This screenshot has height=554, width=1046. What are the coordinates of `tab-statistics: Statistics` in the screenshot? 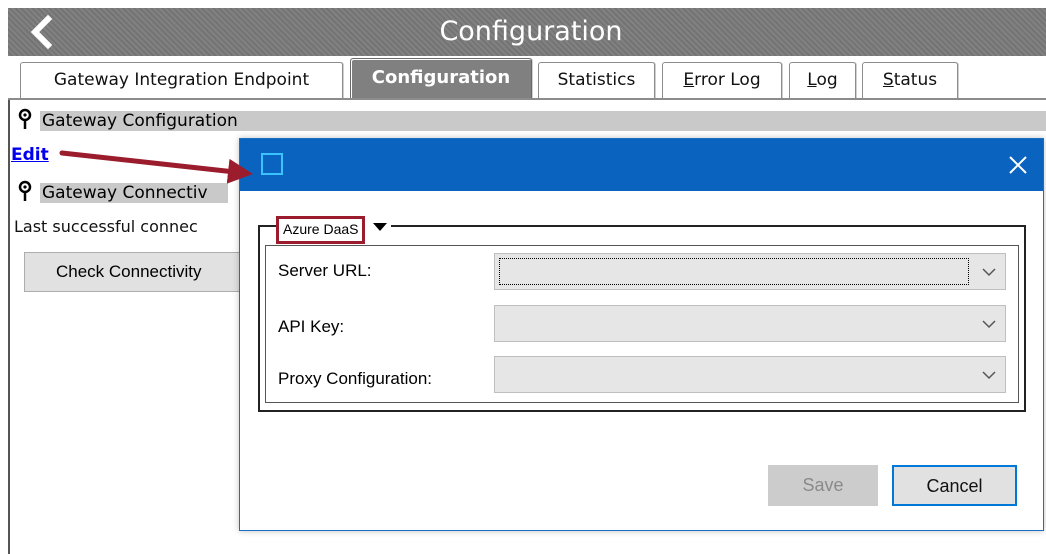 It's located at (596, 80).